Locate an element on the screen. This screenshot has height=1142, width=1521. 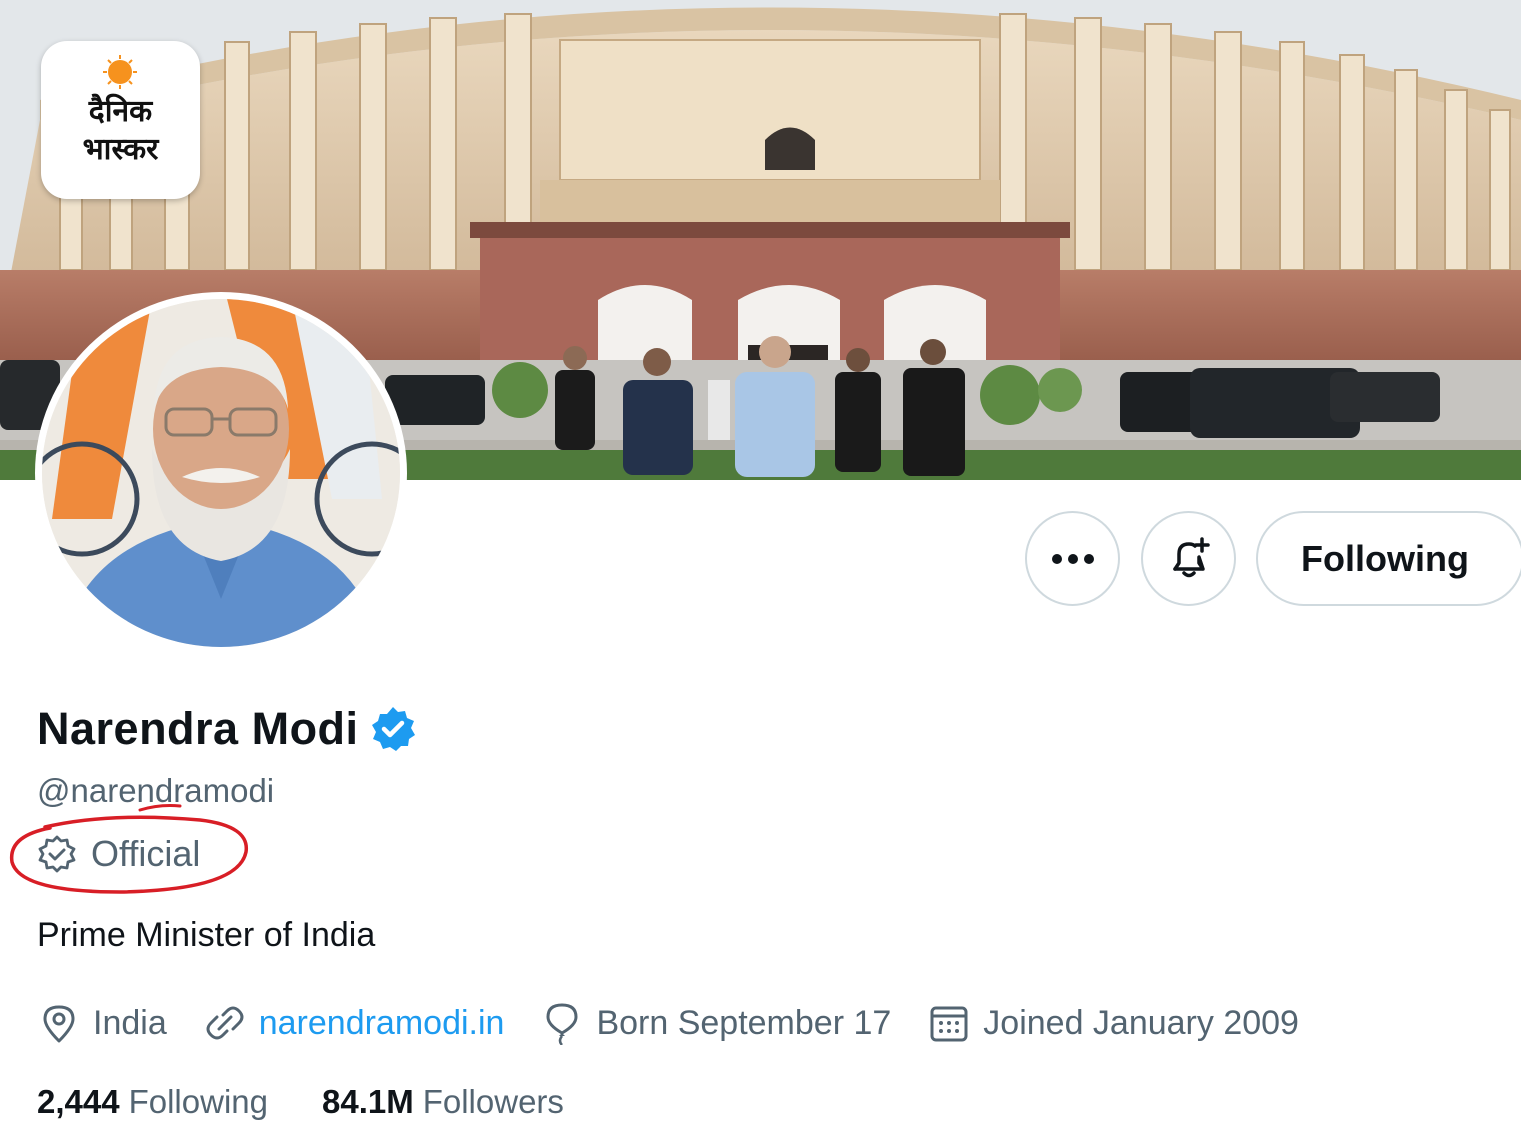
location-pin-icon is located at coordinates (59, 1024).